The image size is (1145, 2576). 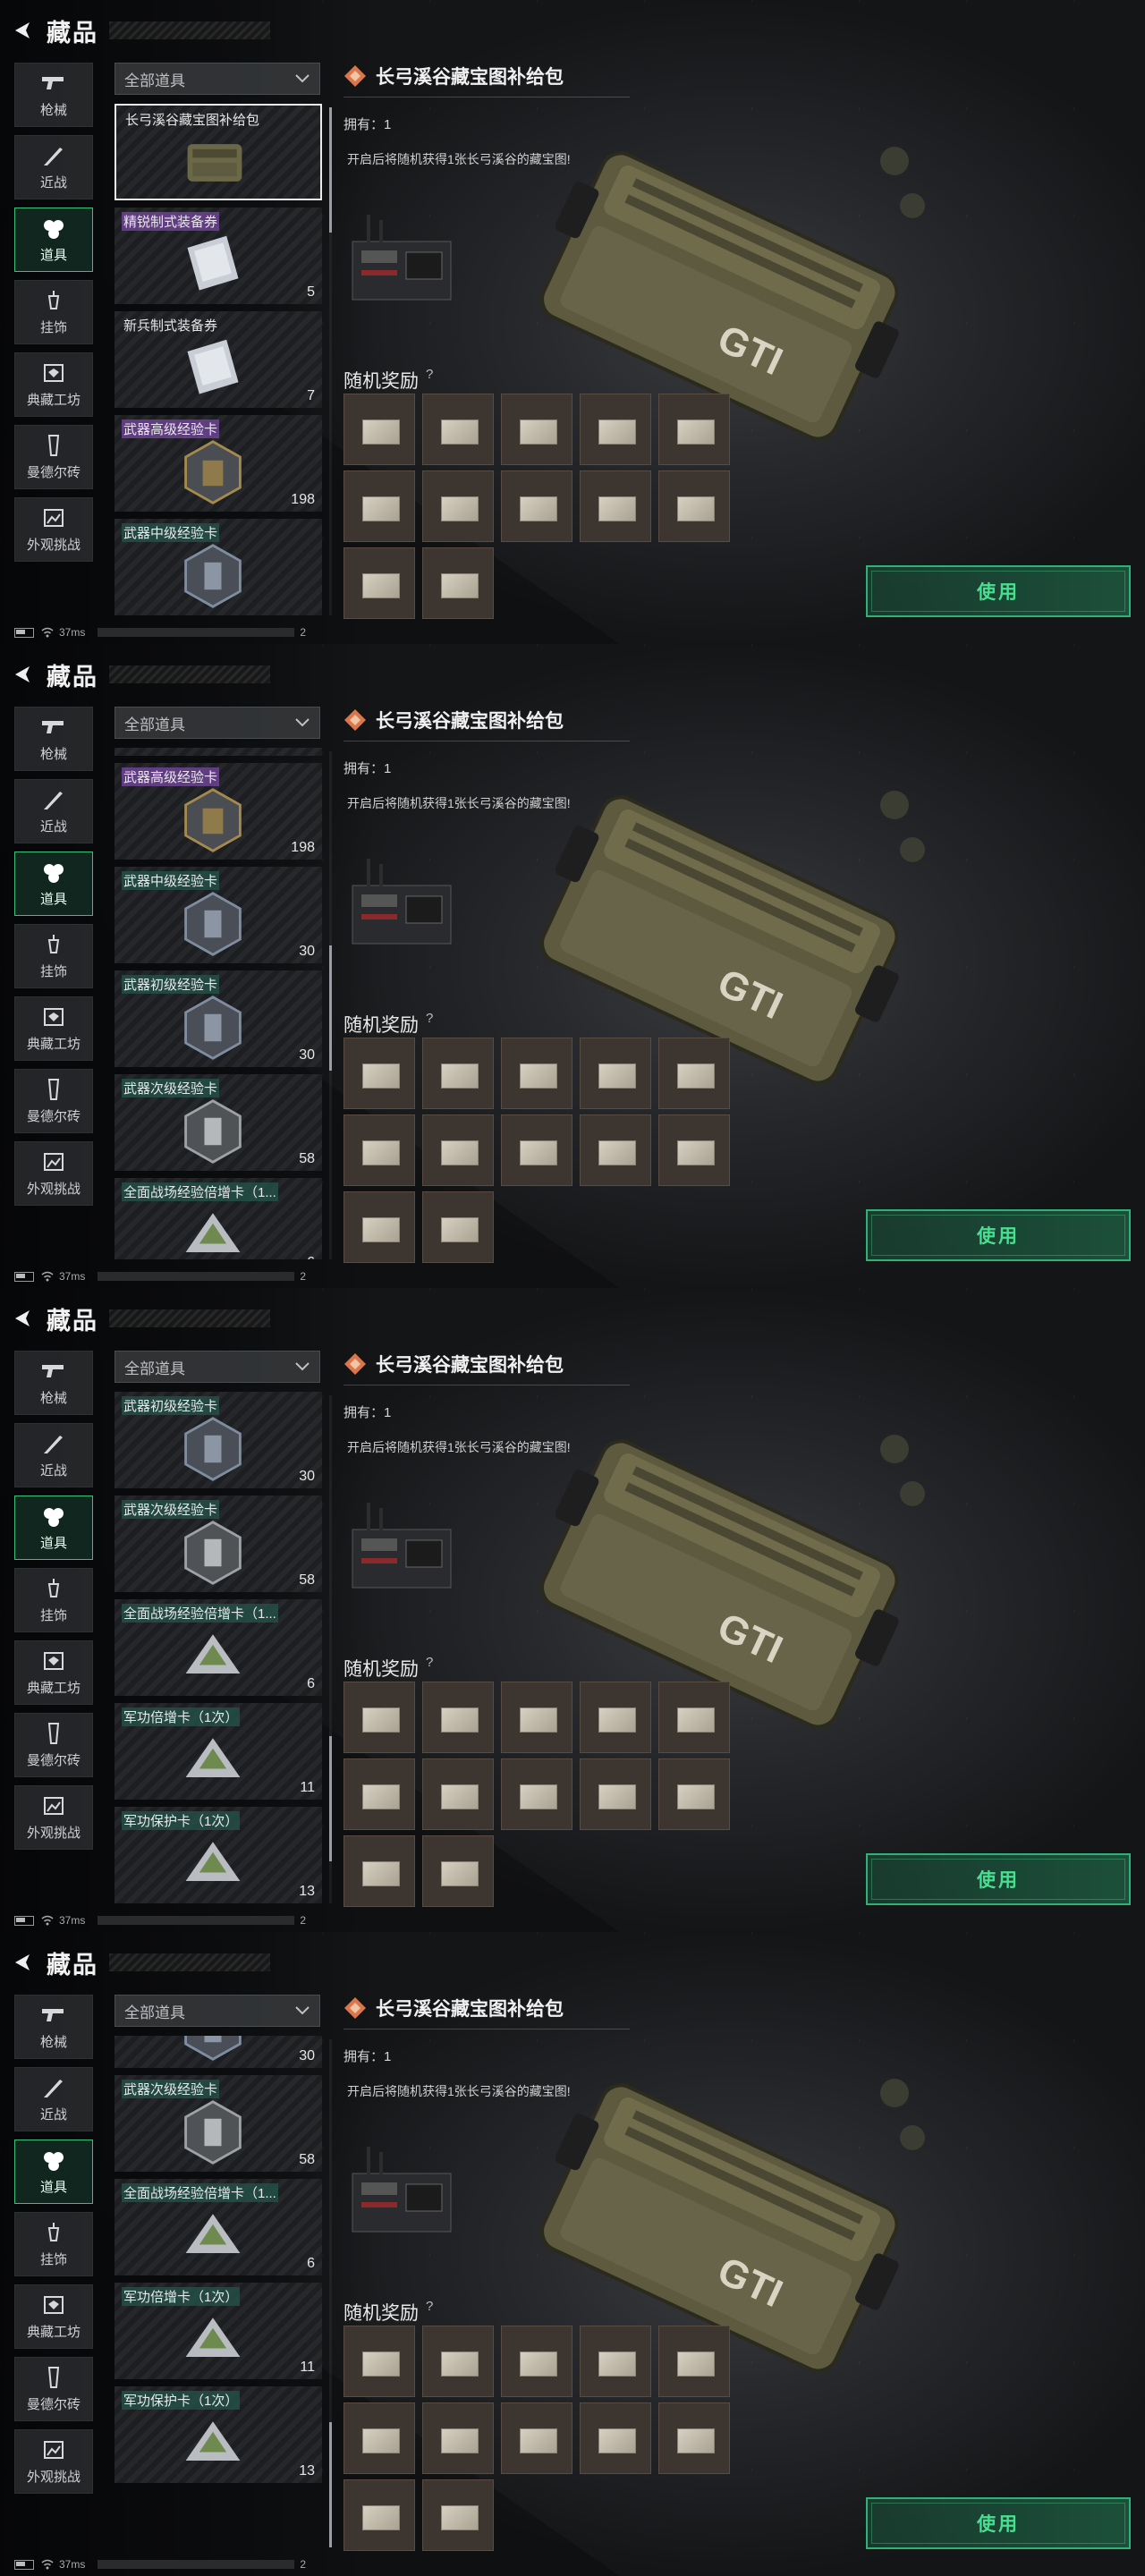 What do you see at coordinates (218, 811) in the screenshot?
I see `list-item: 武器高级经验卡 198` at bounding box center [218, 811].